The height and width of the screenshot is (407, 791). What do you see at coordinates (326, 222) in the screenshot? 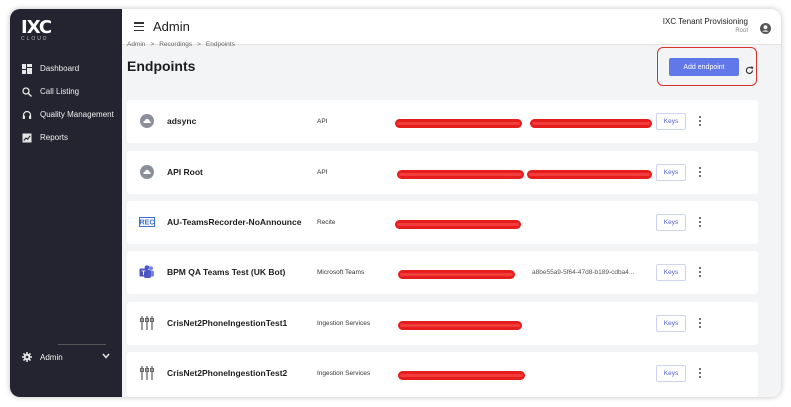
I see `endpoint-type: Recite` at bounding box center [326, 222].